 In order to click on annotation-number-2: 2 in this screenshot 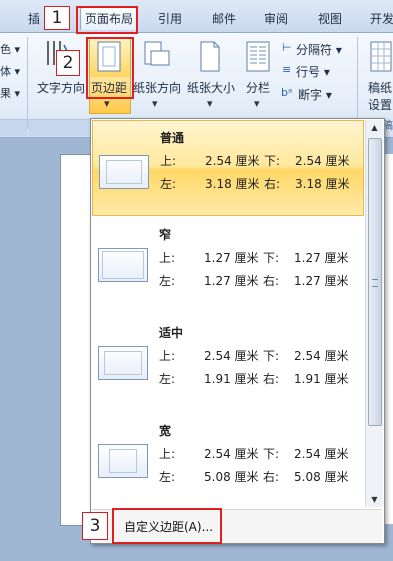, I will do `click(68, 63)`.